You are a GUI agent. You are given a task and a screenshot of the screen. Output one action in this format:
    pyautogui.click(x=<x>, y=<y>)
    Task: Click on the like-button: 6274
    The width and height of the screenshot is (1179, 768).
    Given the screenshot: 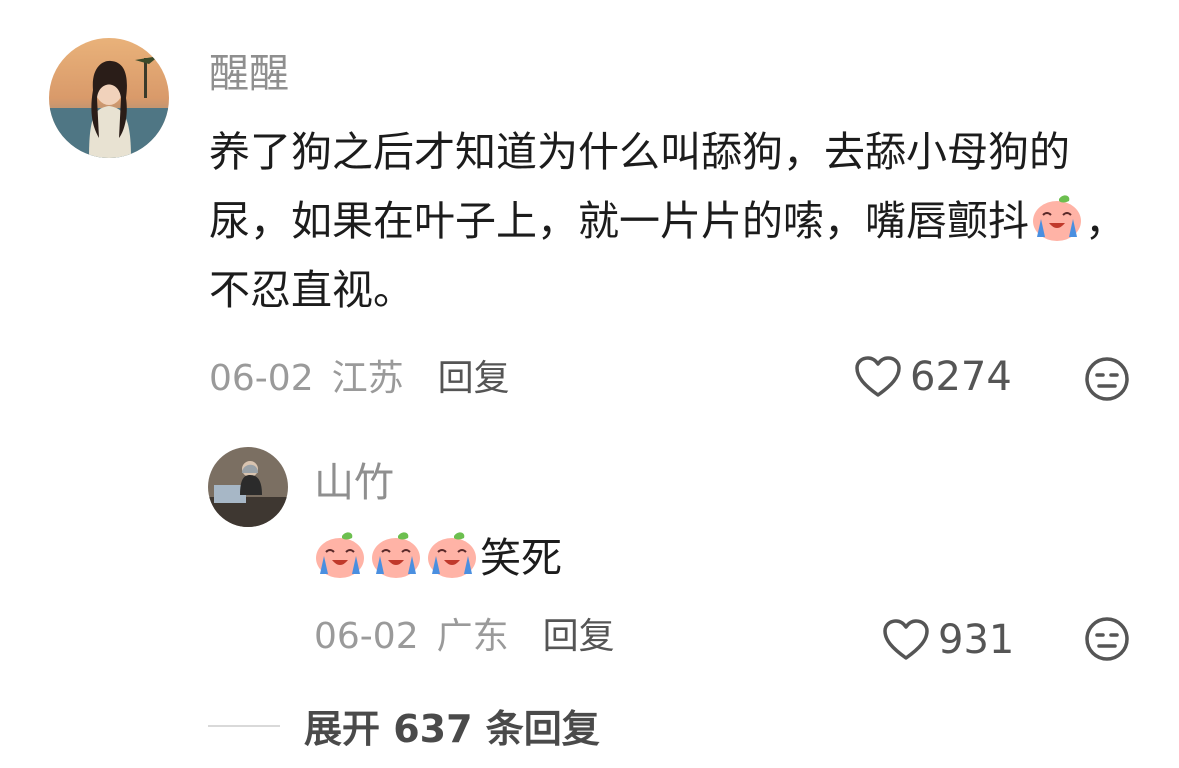 What is the action you would take?
    pyautogui.click(x=933, y=377)
    